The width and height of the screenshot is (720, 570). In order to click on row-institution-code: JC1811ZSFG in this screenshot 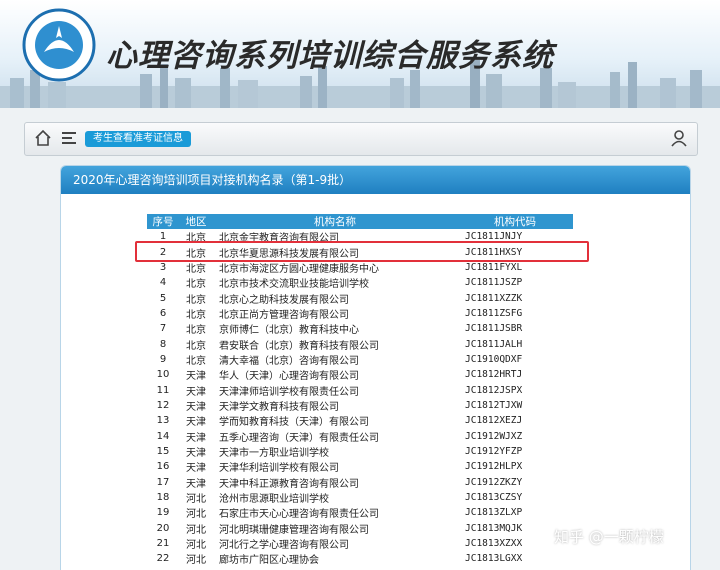, I will do `click(494, 313)`.